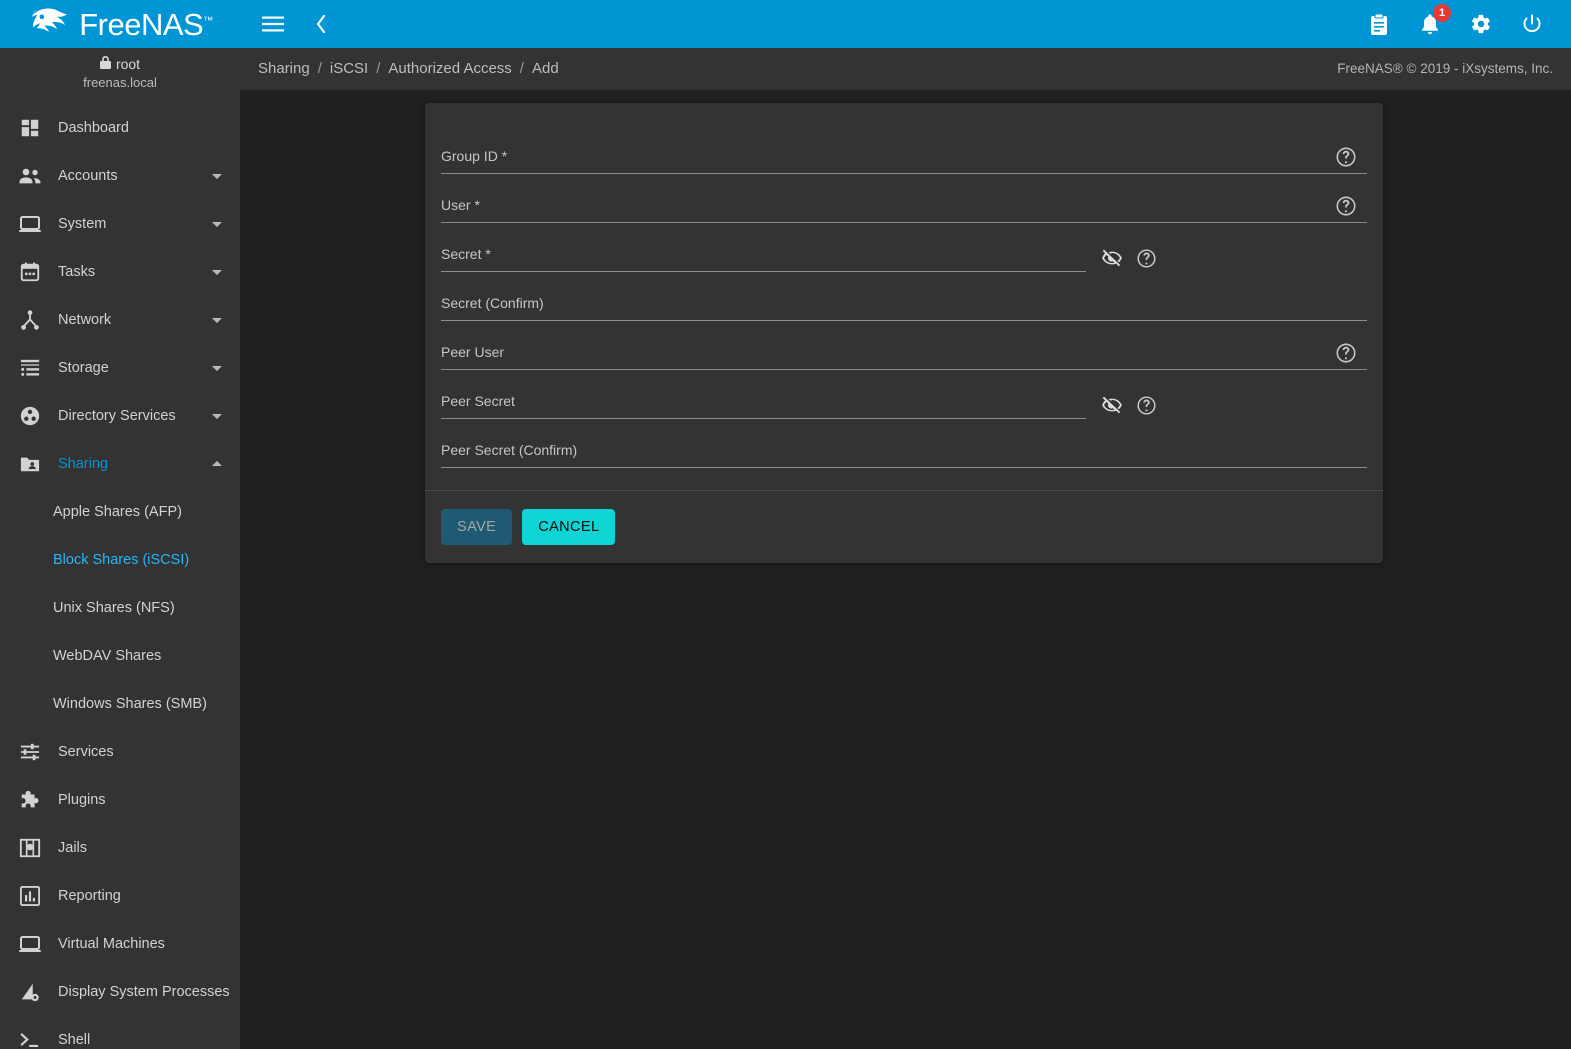 Image resolution: width=1571 pixels, height=1049 pixels. Describe the element at coordinates (120, 320) in the screenshot. I see `sidebar-item-network: Network` at that location.